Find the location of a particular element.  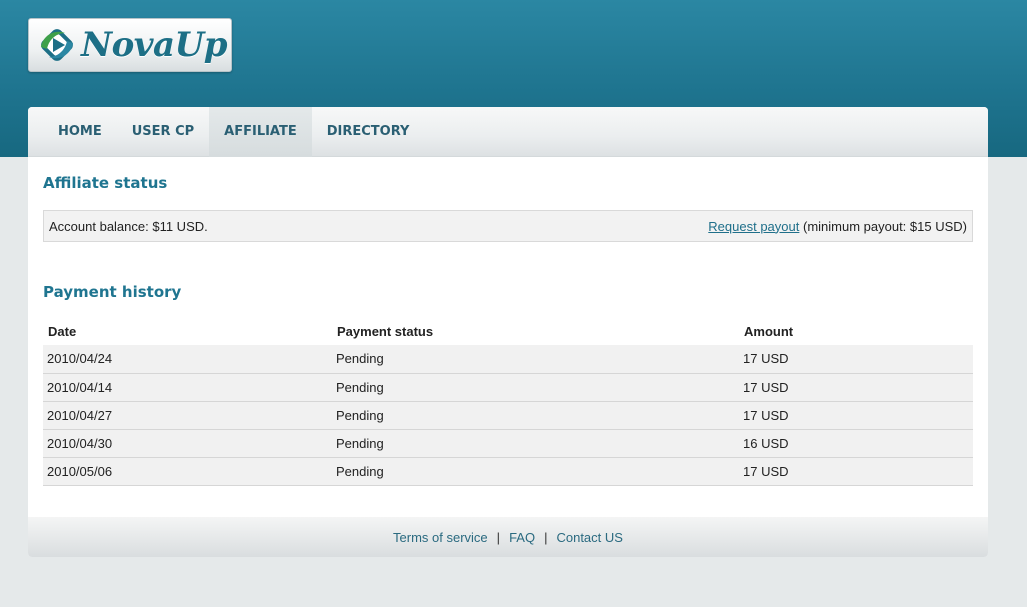

payout-info: Request payout (minimum payout: $15 USD) is located at coordinates (837, 226).